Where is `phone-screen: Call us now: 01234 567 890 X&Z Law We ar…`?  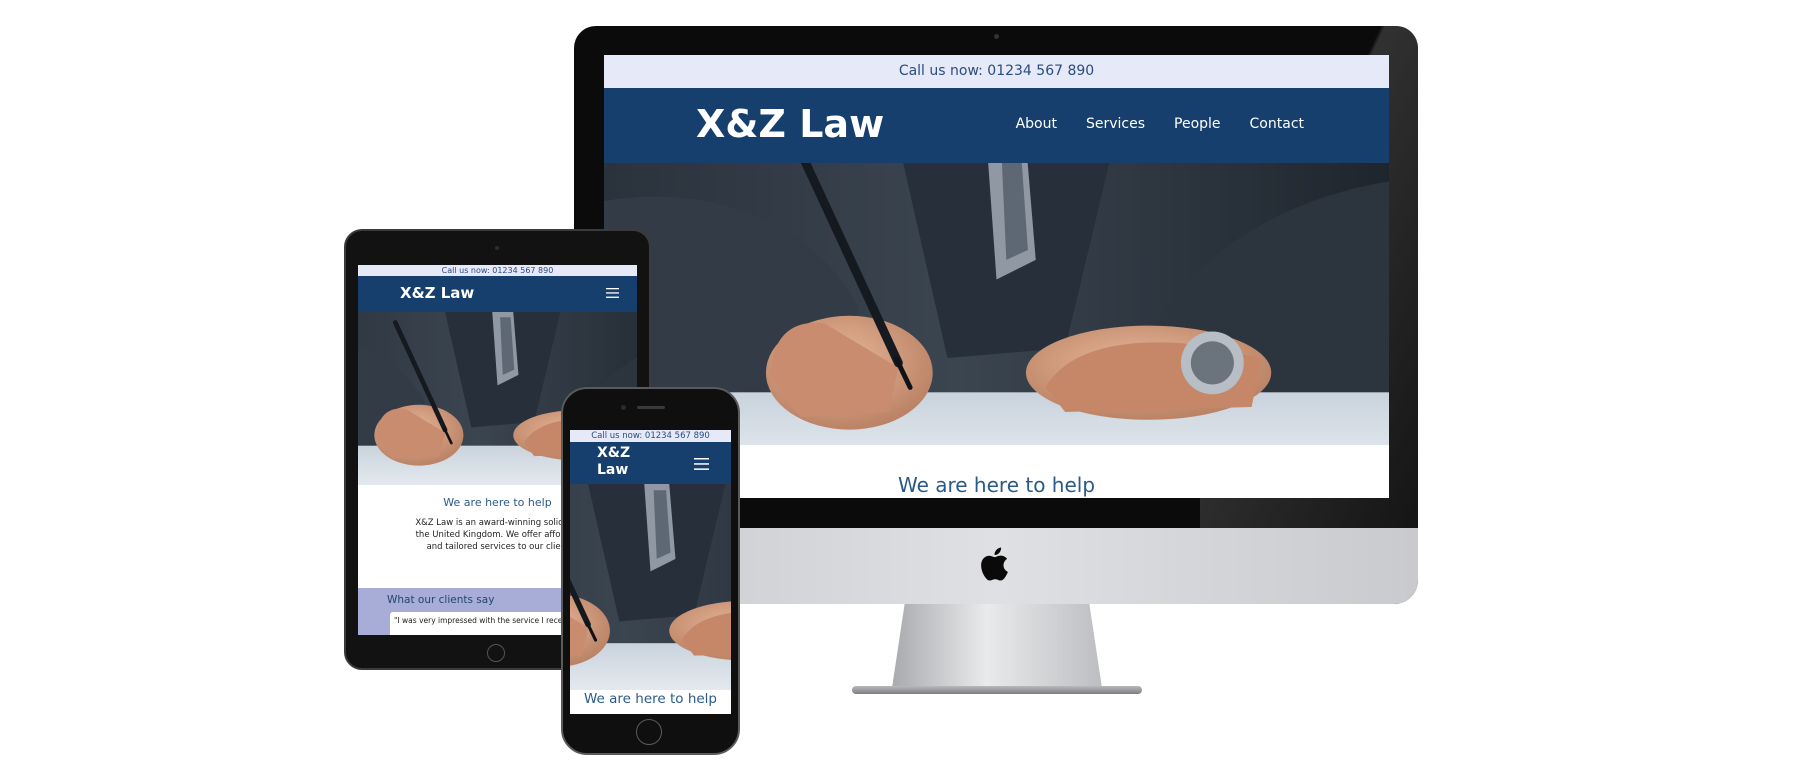 phone-screen: Call us now: 01234 567 890 X&Z Law We ar… is located at coordinates (650, 572).